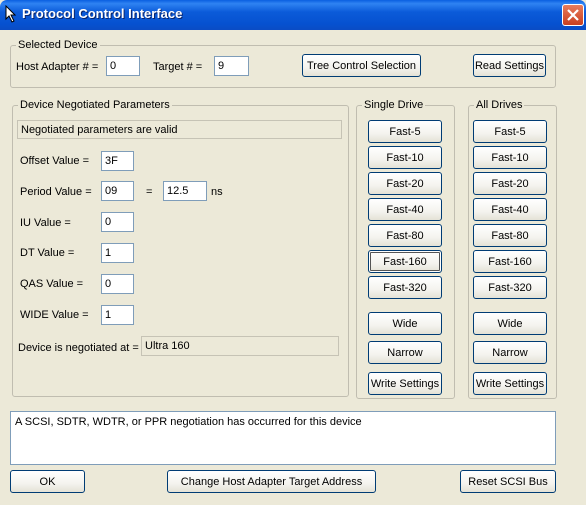  What do you see at coordinates (510, 323) in the screenshot?
I see `all-wide-button: Wide` at bounding box center [510, 323].